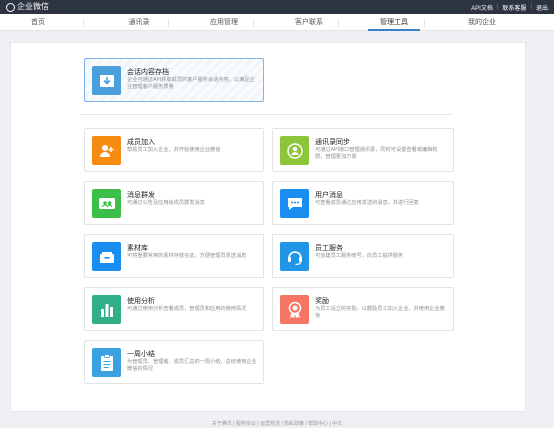 The width and height of the screenshot is (554, 428). What do you see at coordinates (359, 256) in the screenshot?
I see `tool-description: 可创建员工服务帐号，向员工提供服务` at bounding box center [359, 256].